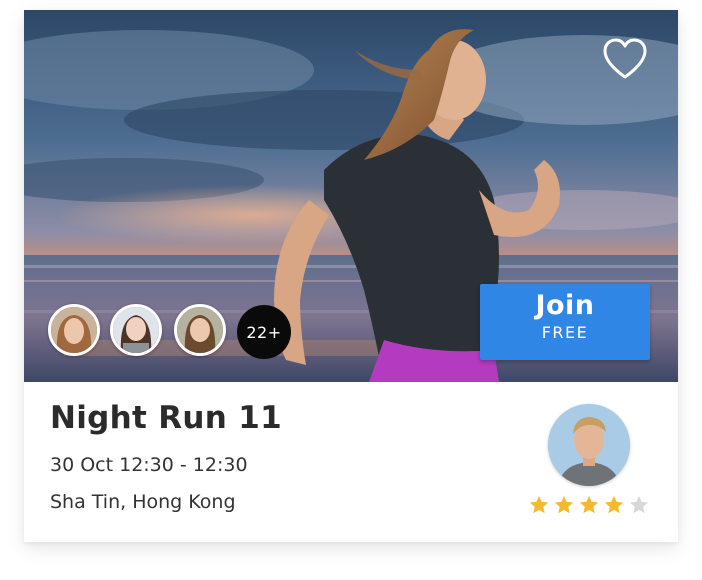 The image size is (702, 580). Describe the element at coordinates (565, 332) in the screenshot. I see `join-button-price-label: FREE` at that location.